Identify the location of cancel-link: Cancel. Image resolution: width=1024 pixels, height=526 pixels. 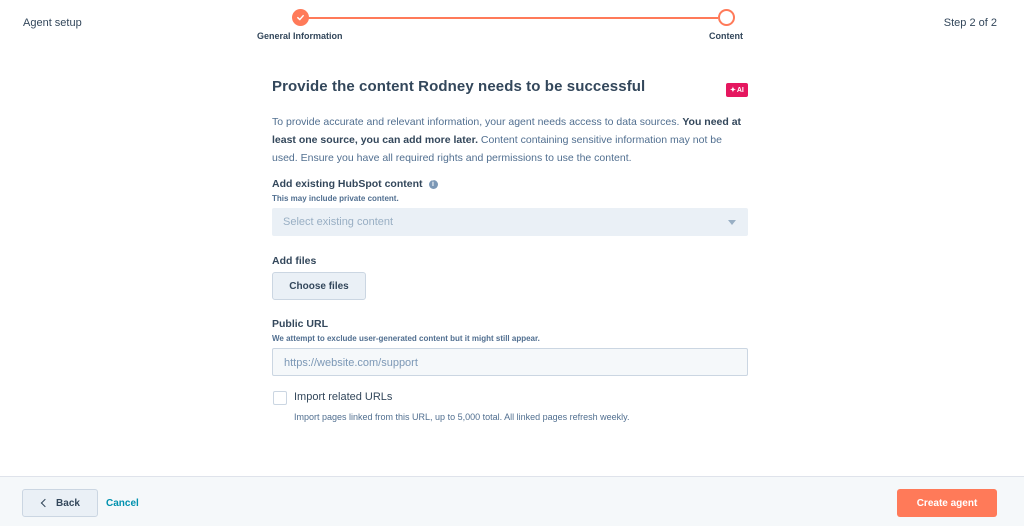
(122, 503).